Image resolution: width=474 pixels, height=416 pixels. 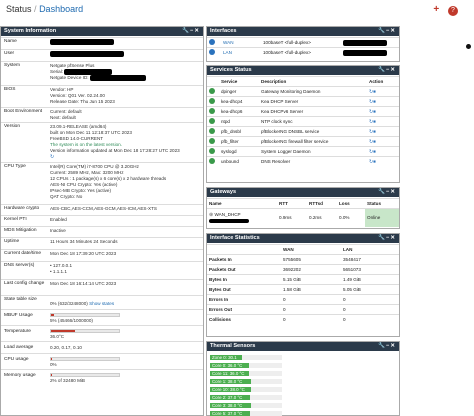 I want to click on row-key: Version, so click(x=12, y=126).